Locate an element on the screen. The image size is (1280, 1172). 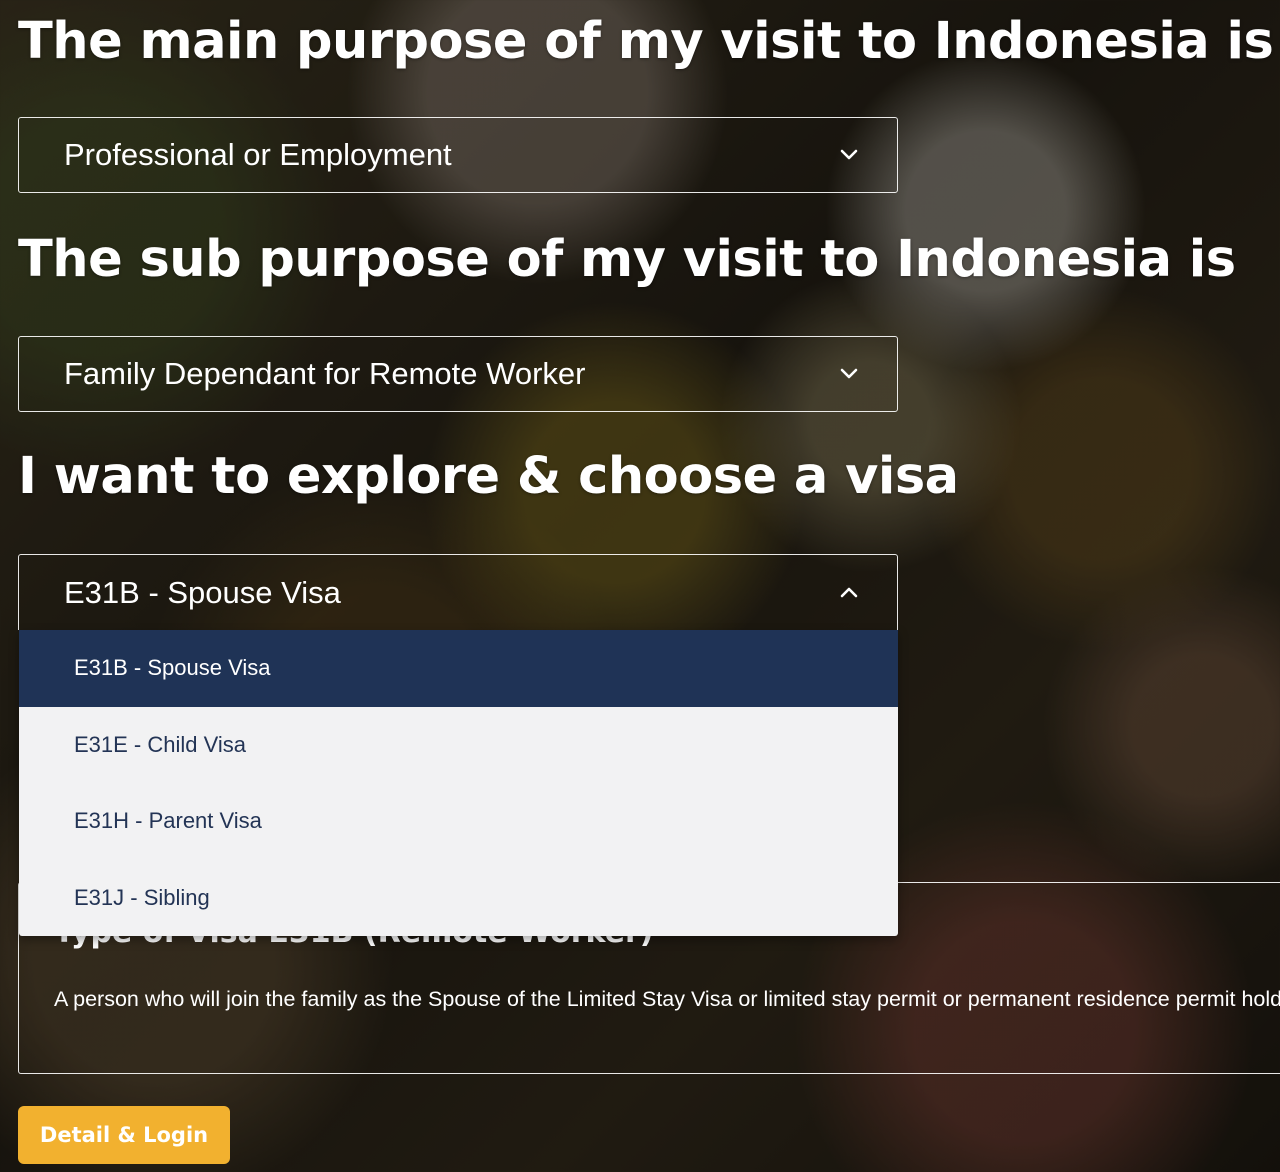
visa-select-value: E31B - Spouse Visa is located at coordinates (202, 592).